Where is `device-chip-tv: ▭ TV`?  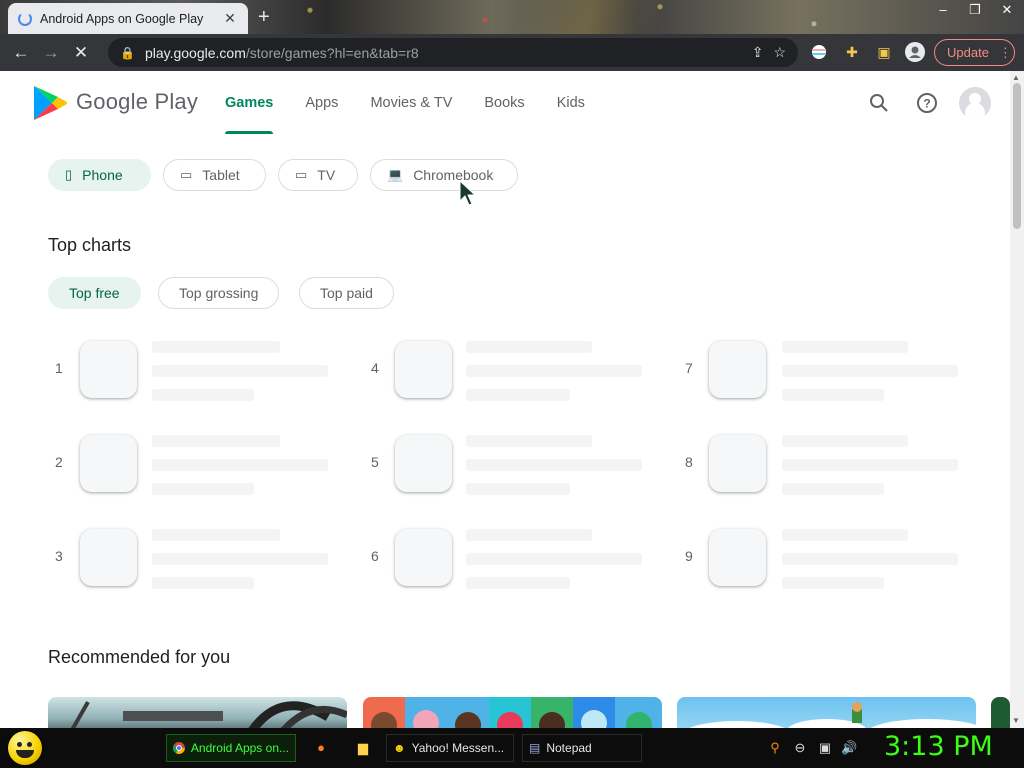 device-chip-tv: ▭ TV is located at coordinates (318, 175).